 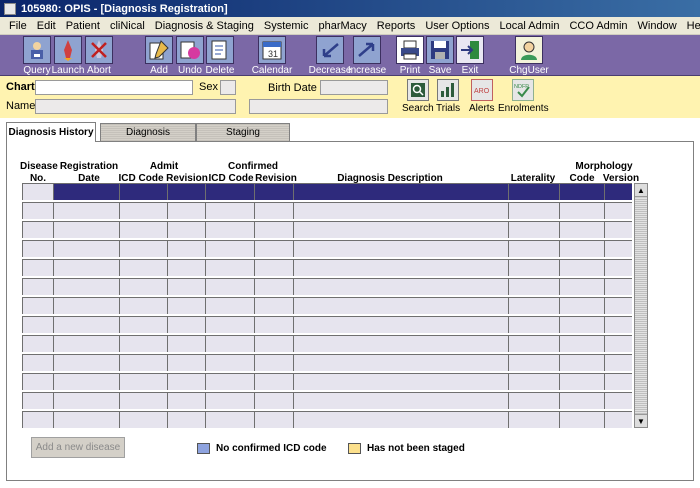 What do you see at coordinates (18, 26) in the screenshot?
I see `menu-file: File` at bounding box center [18, 26].